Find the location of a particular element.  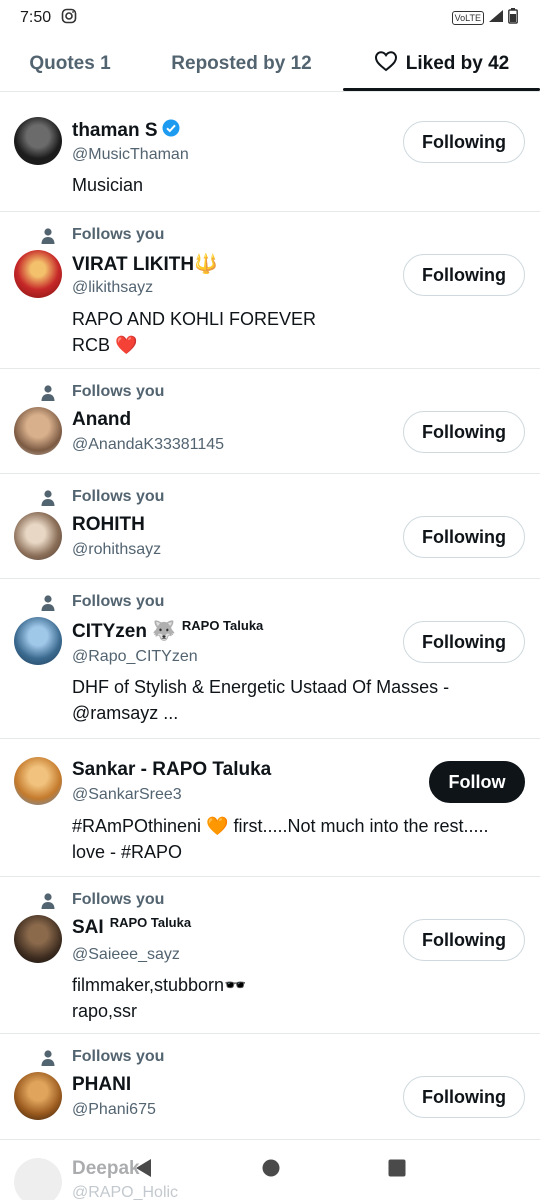

user-name: SAI is located at coordinates (88, 927).